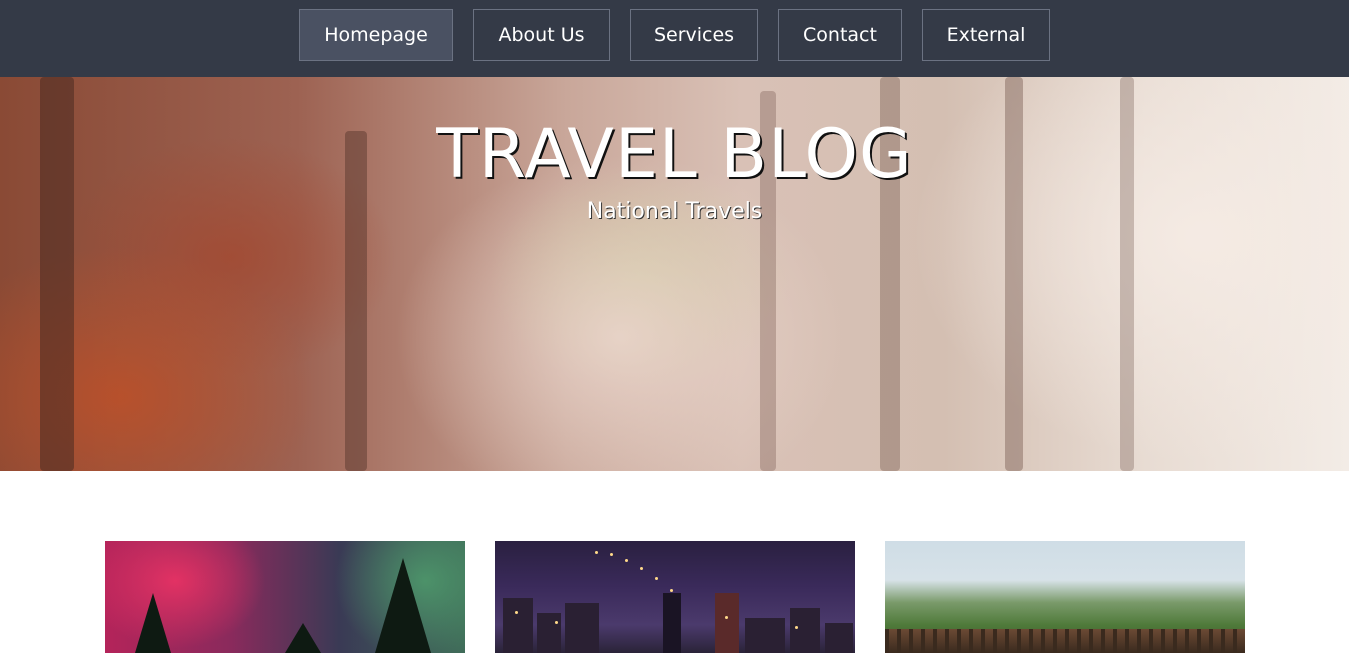 This screenshot has width=1349, height=653. What do you see at coordinates (986, 35) in the screenshot?
I see `nav-item-external: External` at bounding box center [986, 35].